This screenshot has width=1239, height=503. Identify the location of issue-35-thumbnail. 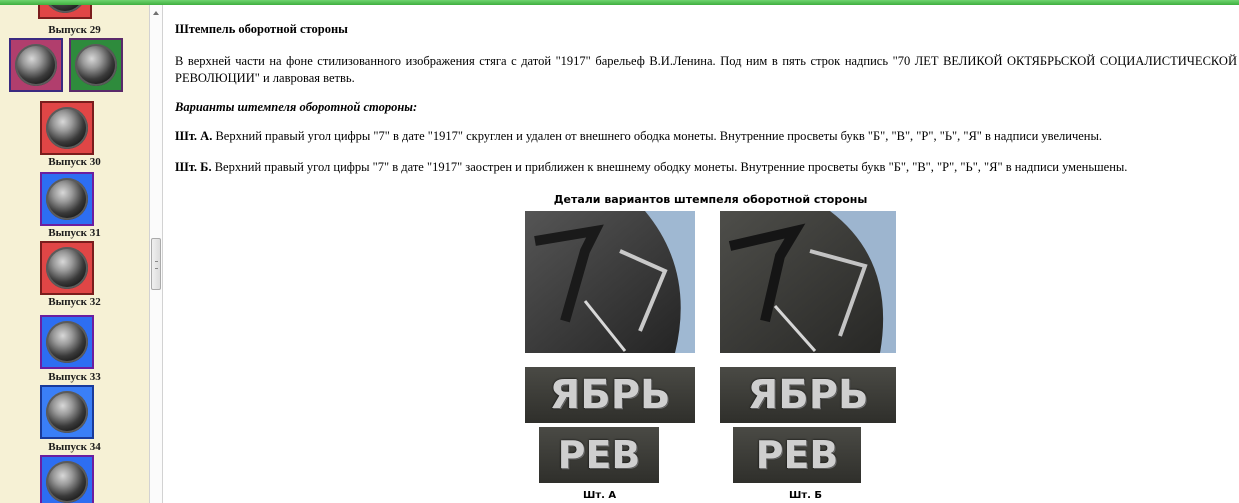
(67, 479).